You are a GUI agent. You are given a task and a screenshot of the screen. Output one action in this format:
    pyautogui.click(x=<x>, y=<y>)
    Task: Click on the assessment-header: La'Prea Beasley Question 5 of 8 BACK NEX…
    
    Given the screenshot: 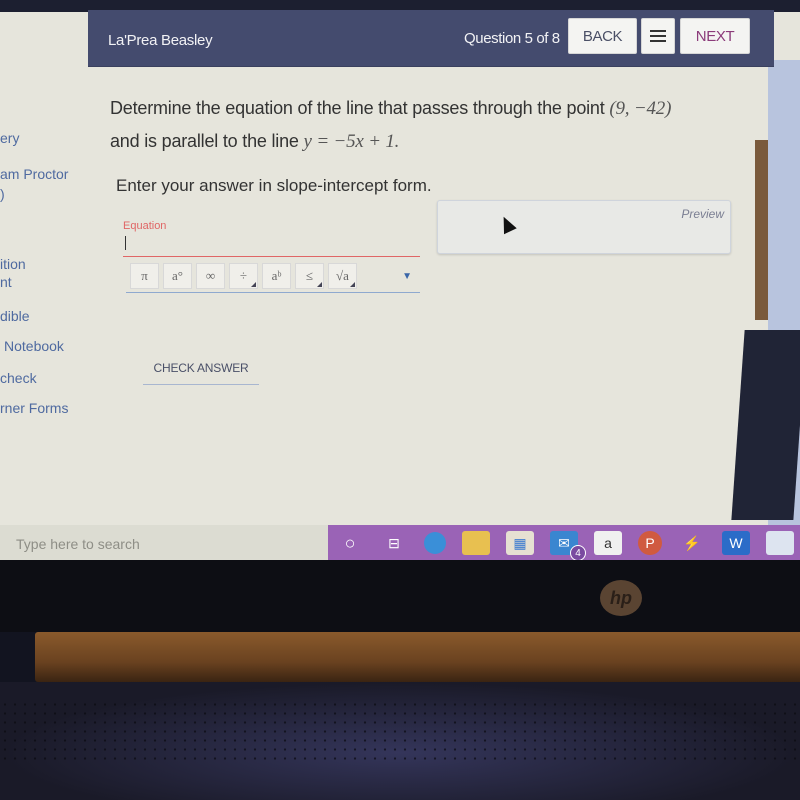 What is the action you would take?
    pyautogui.click(x=431, y=38)
    